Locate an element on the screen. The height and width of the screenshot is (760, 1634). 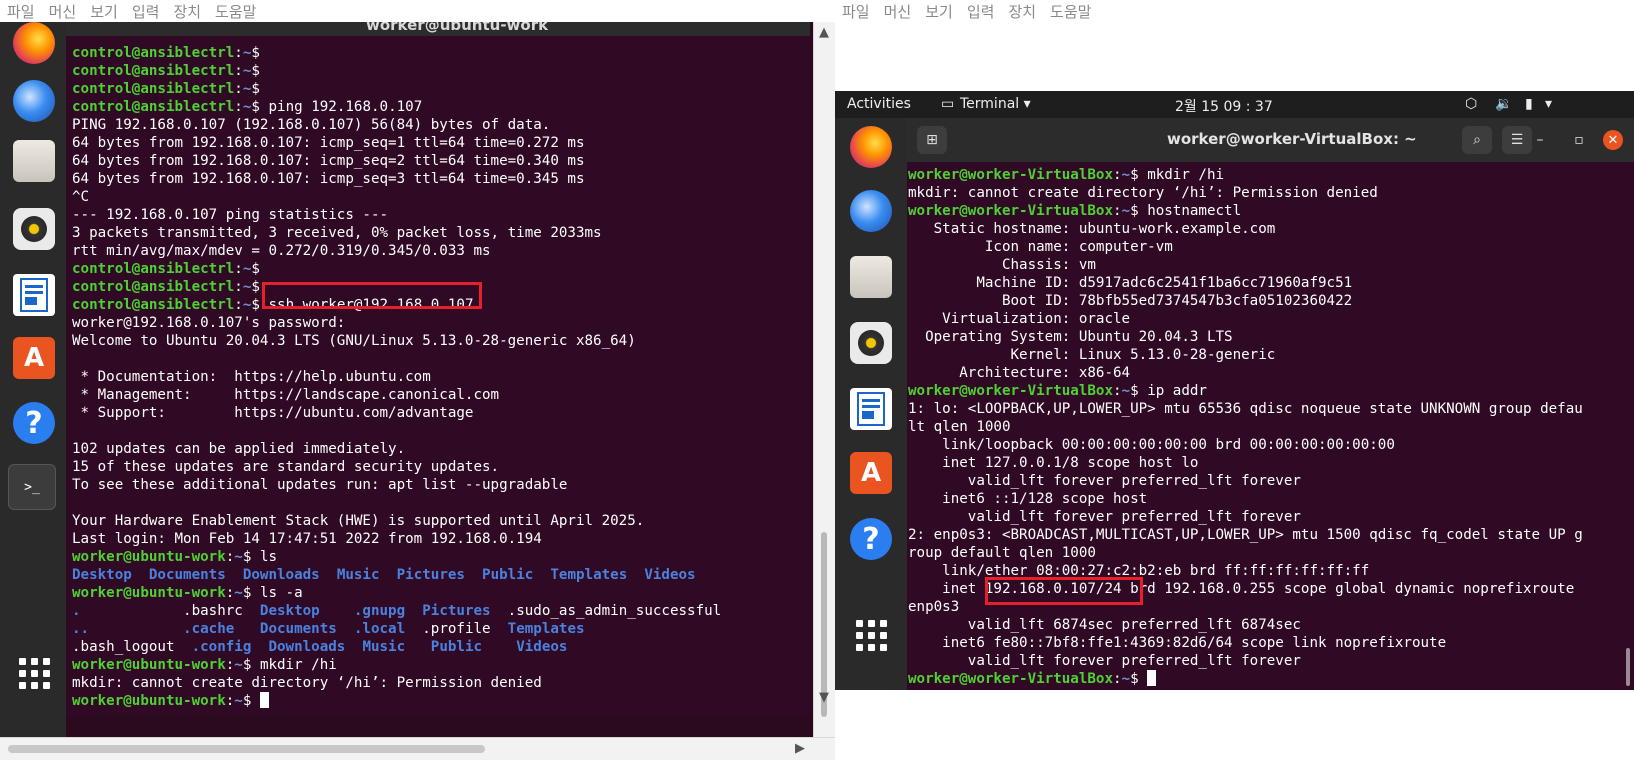
search-button: ⌕ is located at coordinates (1477, 140).